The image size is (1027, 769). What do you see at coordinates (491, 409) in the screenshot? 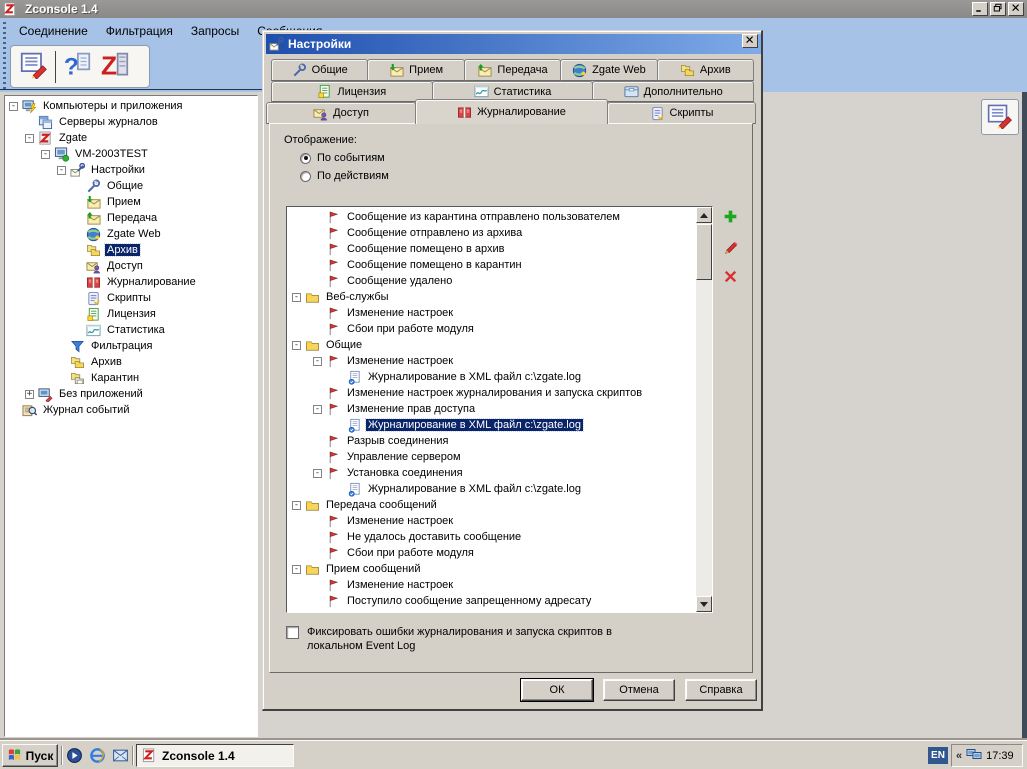
I see `tree-item: - Изменение прав доступа` at bounding box center [491, 409].